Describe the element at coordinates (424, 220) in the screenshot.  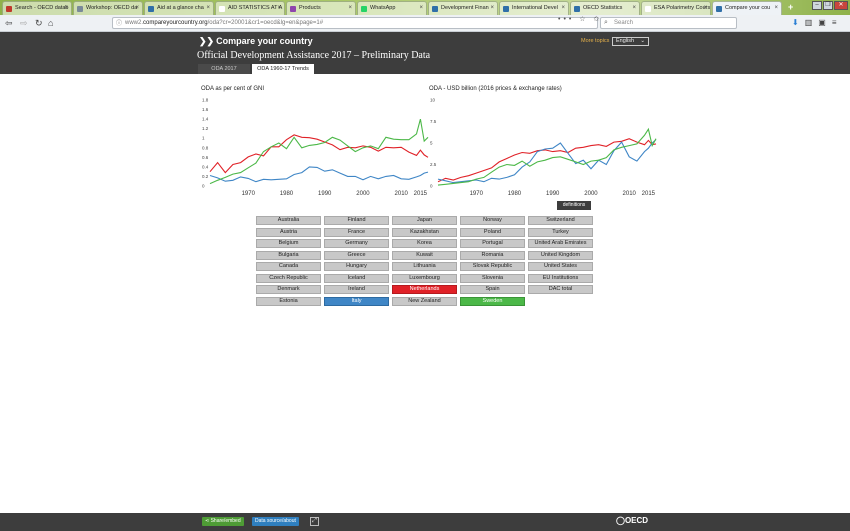
I see `country-button-japan: Japan` at that location.